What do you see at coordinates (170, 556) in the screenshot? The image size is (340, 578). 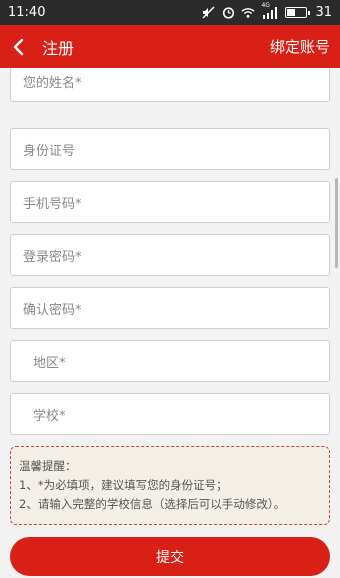 I see `submit-button: 提交` at bounding box center [170, 556].